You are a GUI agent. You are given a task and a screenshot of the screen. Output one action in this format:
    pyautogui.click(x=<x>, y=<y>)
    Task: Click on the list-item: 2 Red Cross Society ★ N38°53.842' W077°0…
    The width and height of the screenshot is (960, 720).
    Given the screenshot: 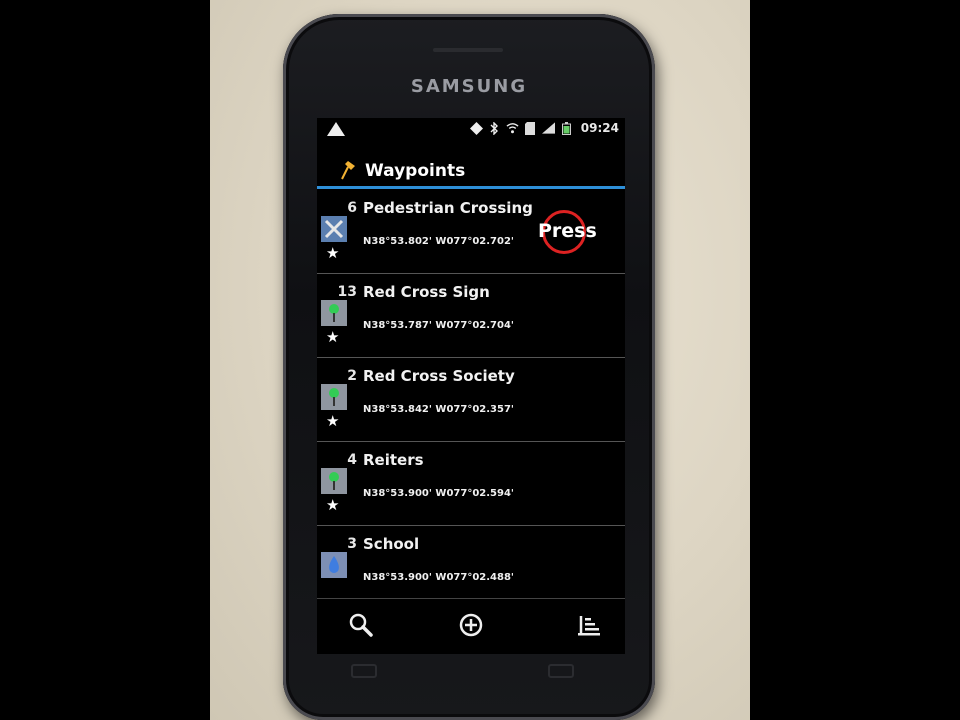 What is the action you would take?
    pyautogui.click(x=471, y=400)
    